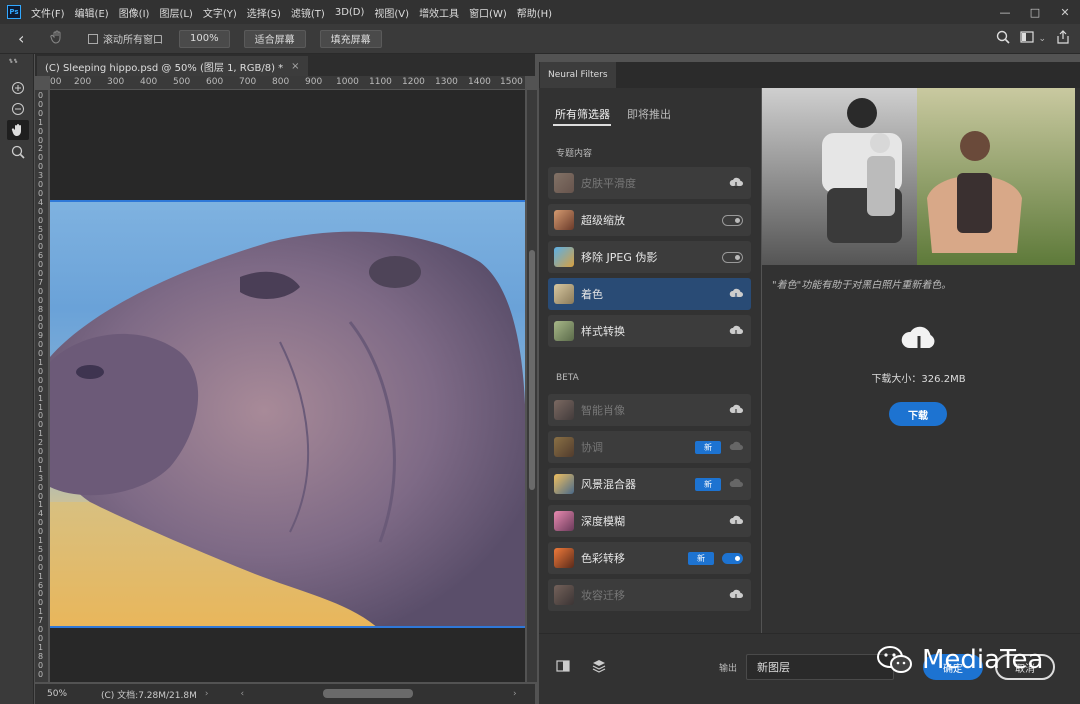 The height and width of the screenshot is (704, 1080). What do you see at coordinates (649, 558) in the screenshot?
I see `filter-color-transfer: 色彩转移 新` at bounding box center [649, 558].